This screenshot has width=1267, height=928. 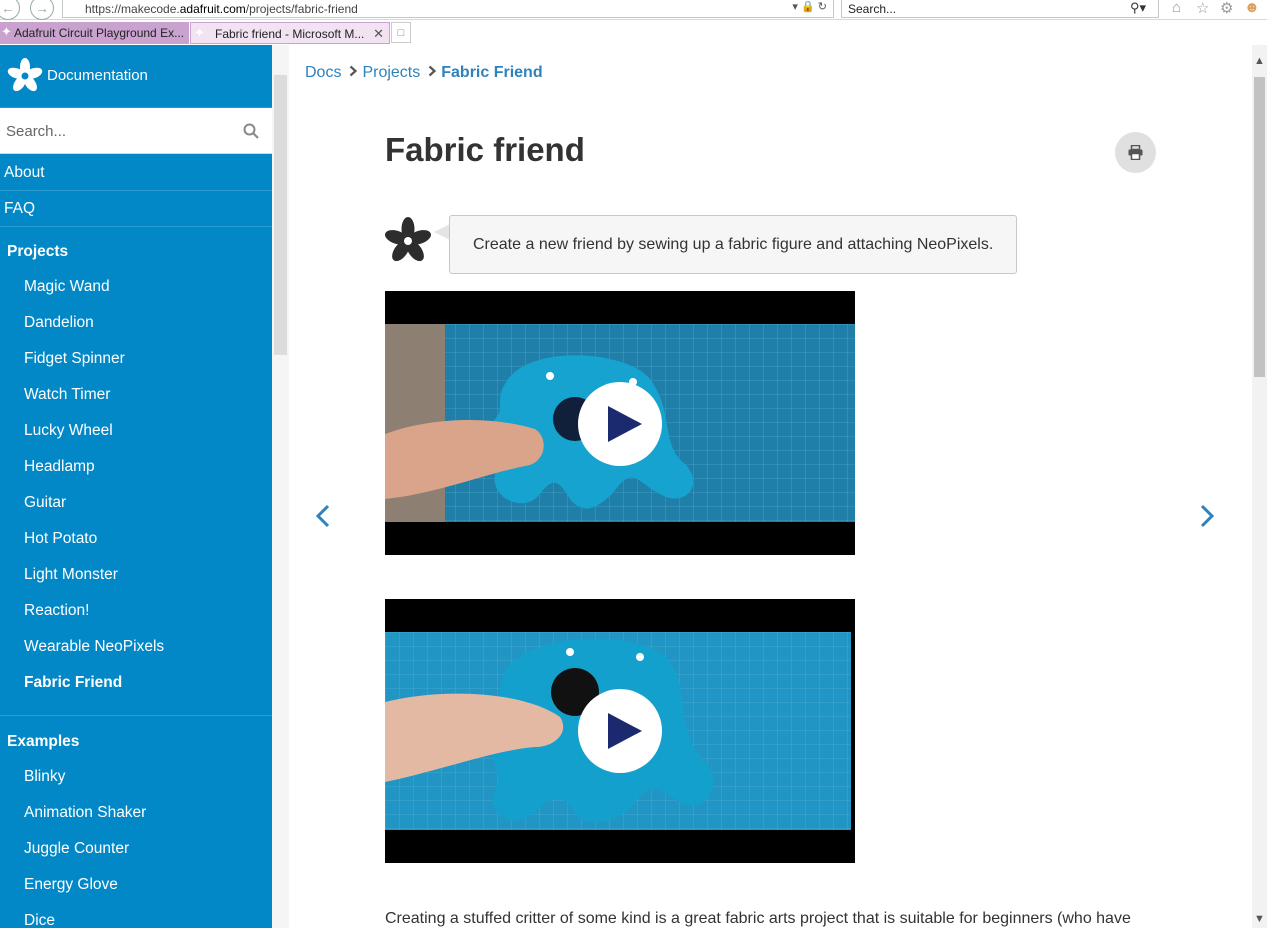 What do you see at coordinates (136, 323) in the screenshot?
I see `sidebar-item-dandelion: Dandelion` at bounding box center [136, 323].